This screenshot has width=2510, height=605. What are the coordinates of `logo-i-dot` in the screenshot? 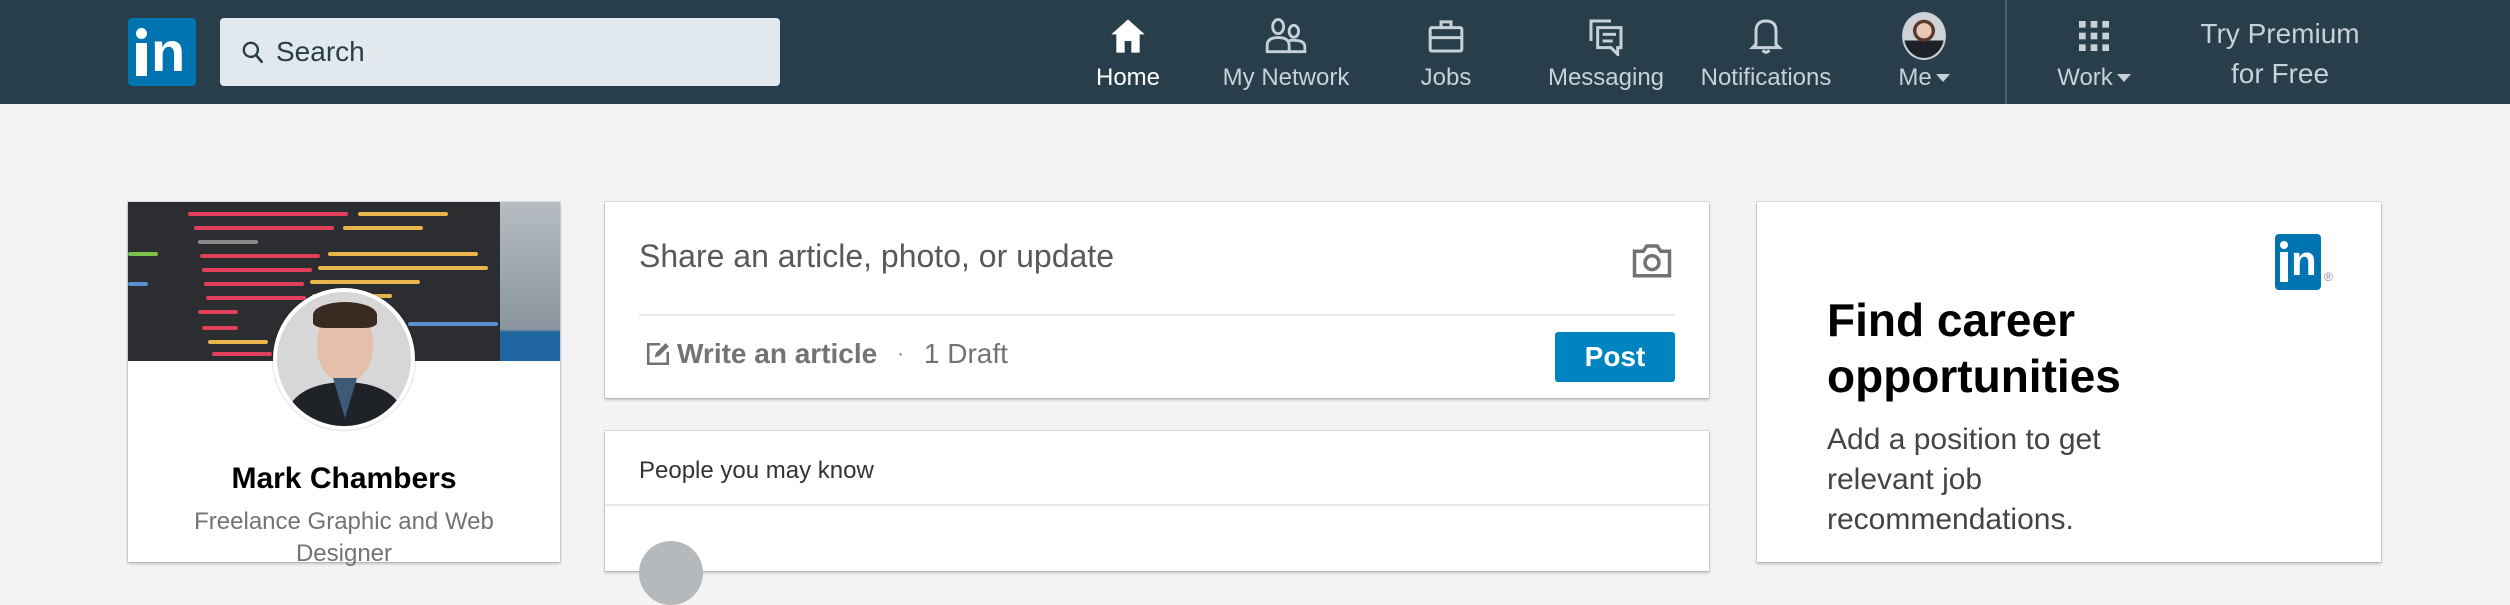 It's located at (141, 33).